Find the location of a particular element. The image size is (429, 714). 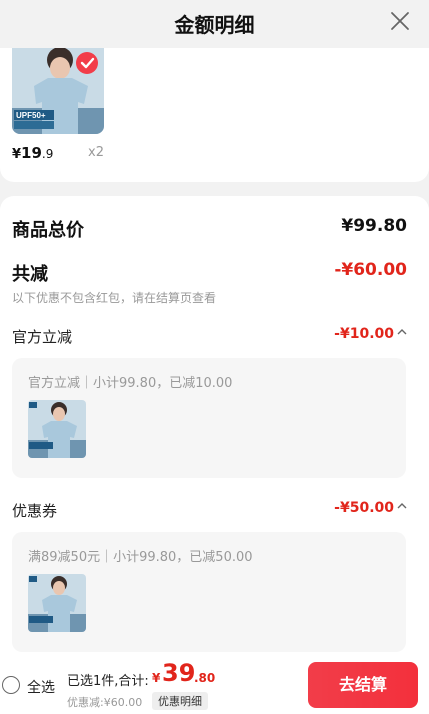

coupon-amount: -¥50.00 is located at coordinates (364, 508).